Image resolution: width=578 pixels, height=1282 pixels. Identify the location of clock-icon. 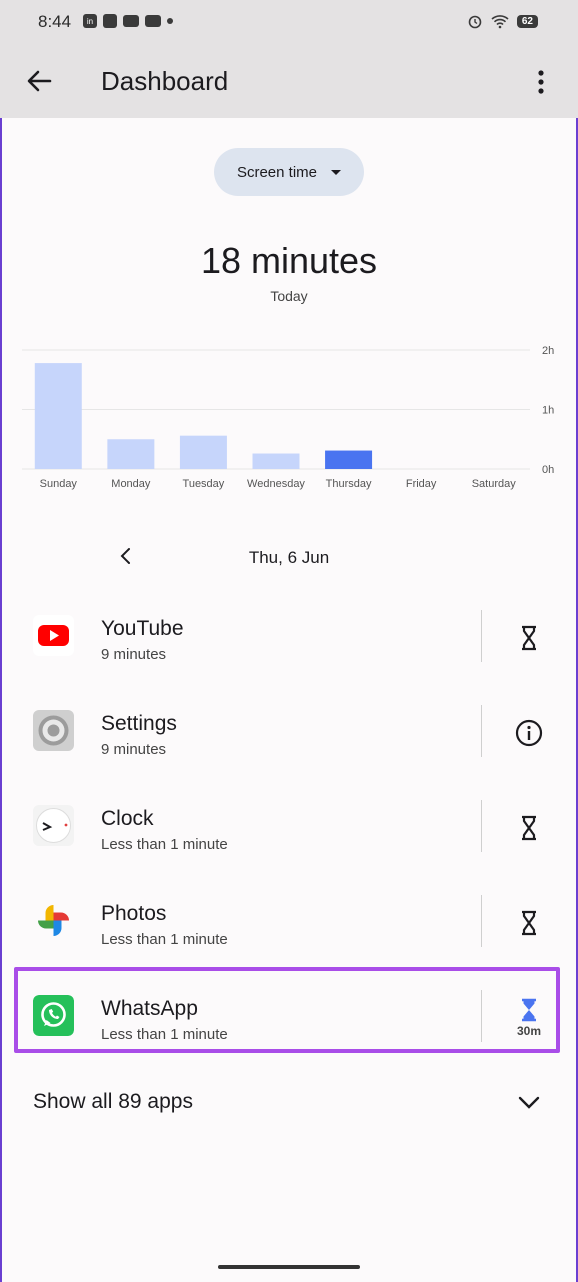
(53, 825).